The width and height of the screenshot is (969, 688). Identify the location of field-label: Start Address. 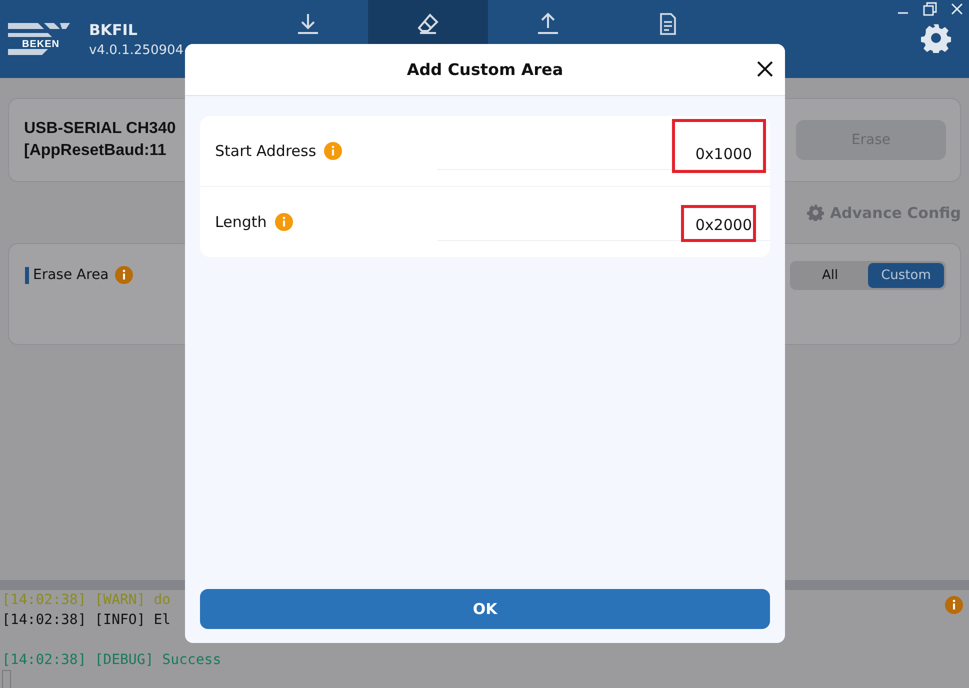
(265, 151).